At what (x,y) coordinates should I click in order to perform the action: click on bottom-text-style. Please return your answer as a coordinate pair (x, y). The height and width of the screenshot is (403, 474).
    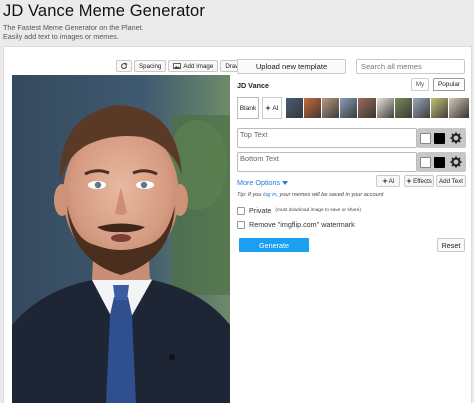
    Looking at the image, I should click on (441, 162).